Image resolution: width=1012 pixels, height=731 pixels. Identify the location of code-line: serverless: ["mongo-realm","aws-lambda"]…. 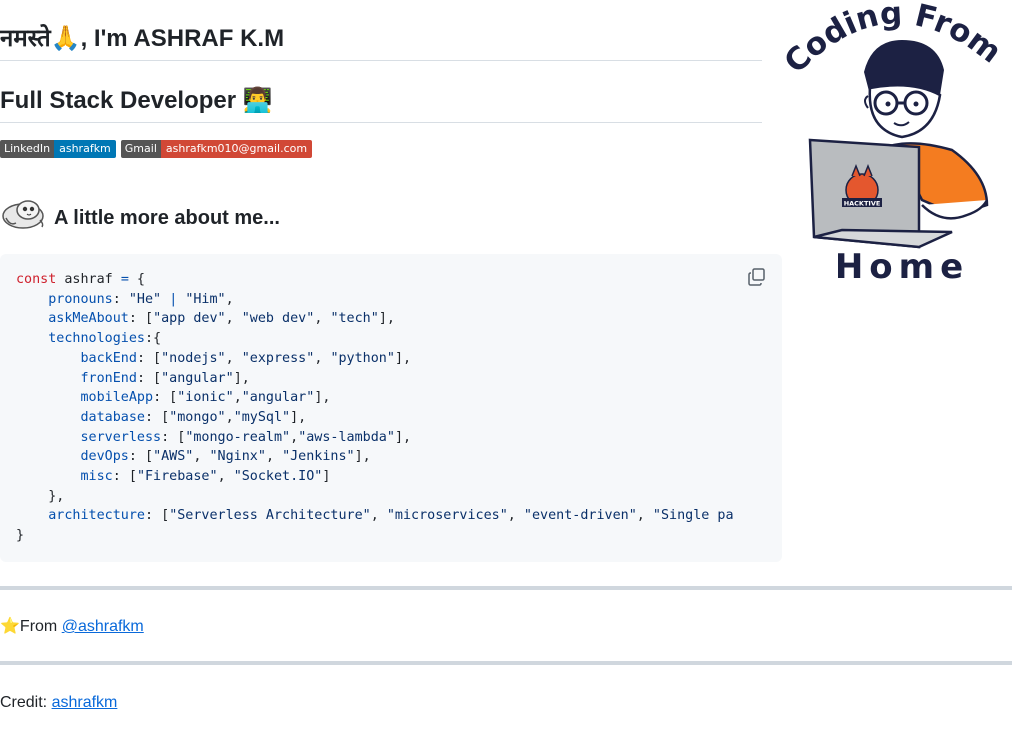
(246, 437).